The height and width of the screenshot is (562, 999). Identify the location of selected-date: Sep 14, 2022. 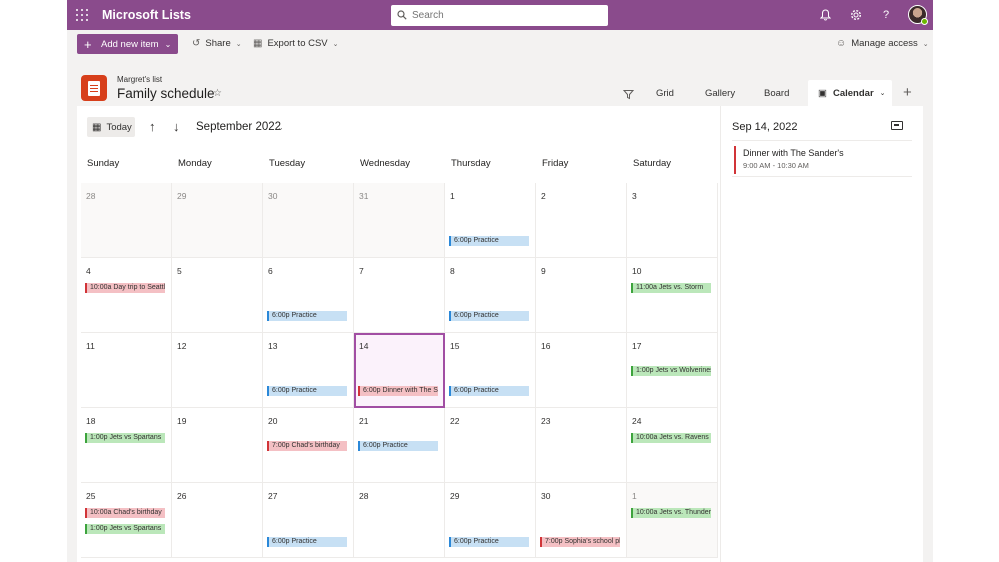
(765, 127).